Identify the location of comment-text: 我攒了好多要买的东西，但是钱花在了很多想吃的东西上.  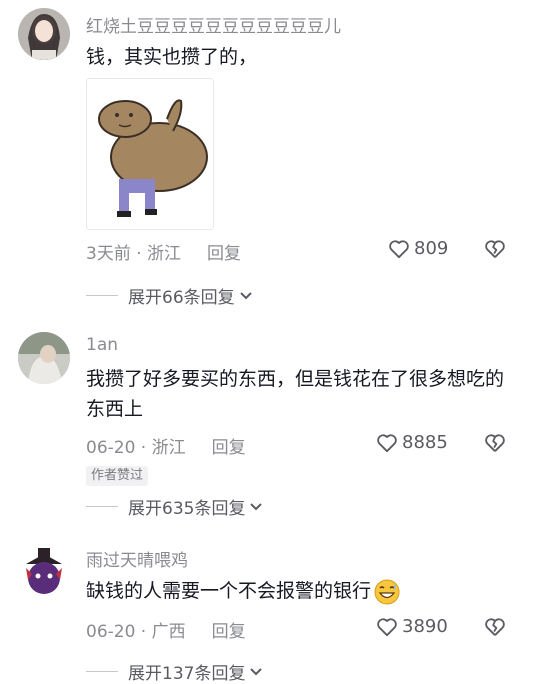
(295, 394).